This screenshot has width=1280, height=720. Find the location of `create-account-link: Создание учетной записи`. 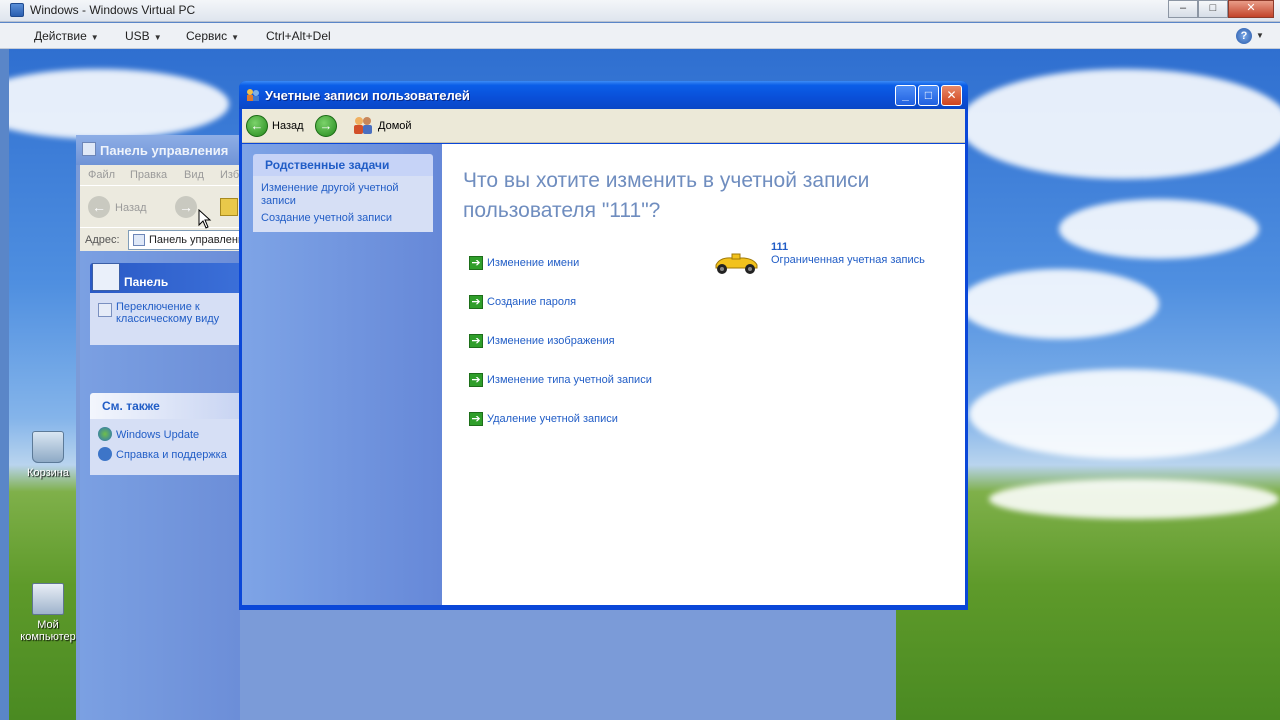

create-account-link: Создание учетной записи is located at coordinates (343, 218).